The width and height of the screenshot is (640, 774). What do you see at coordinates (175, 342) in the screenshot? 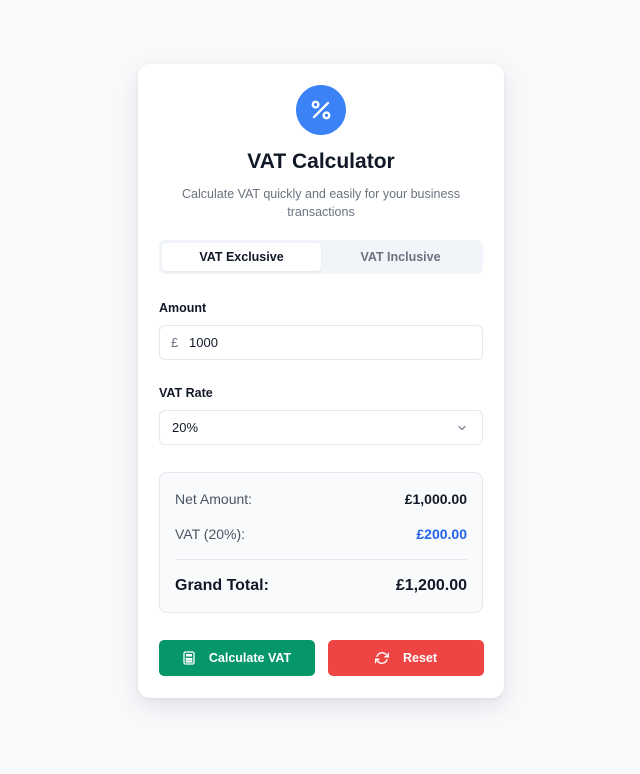
I see `currency-symbol: £` at bounding box center [175, 342].